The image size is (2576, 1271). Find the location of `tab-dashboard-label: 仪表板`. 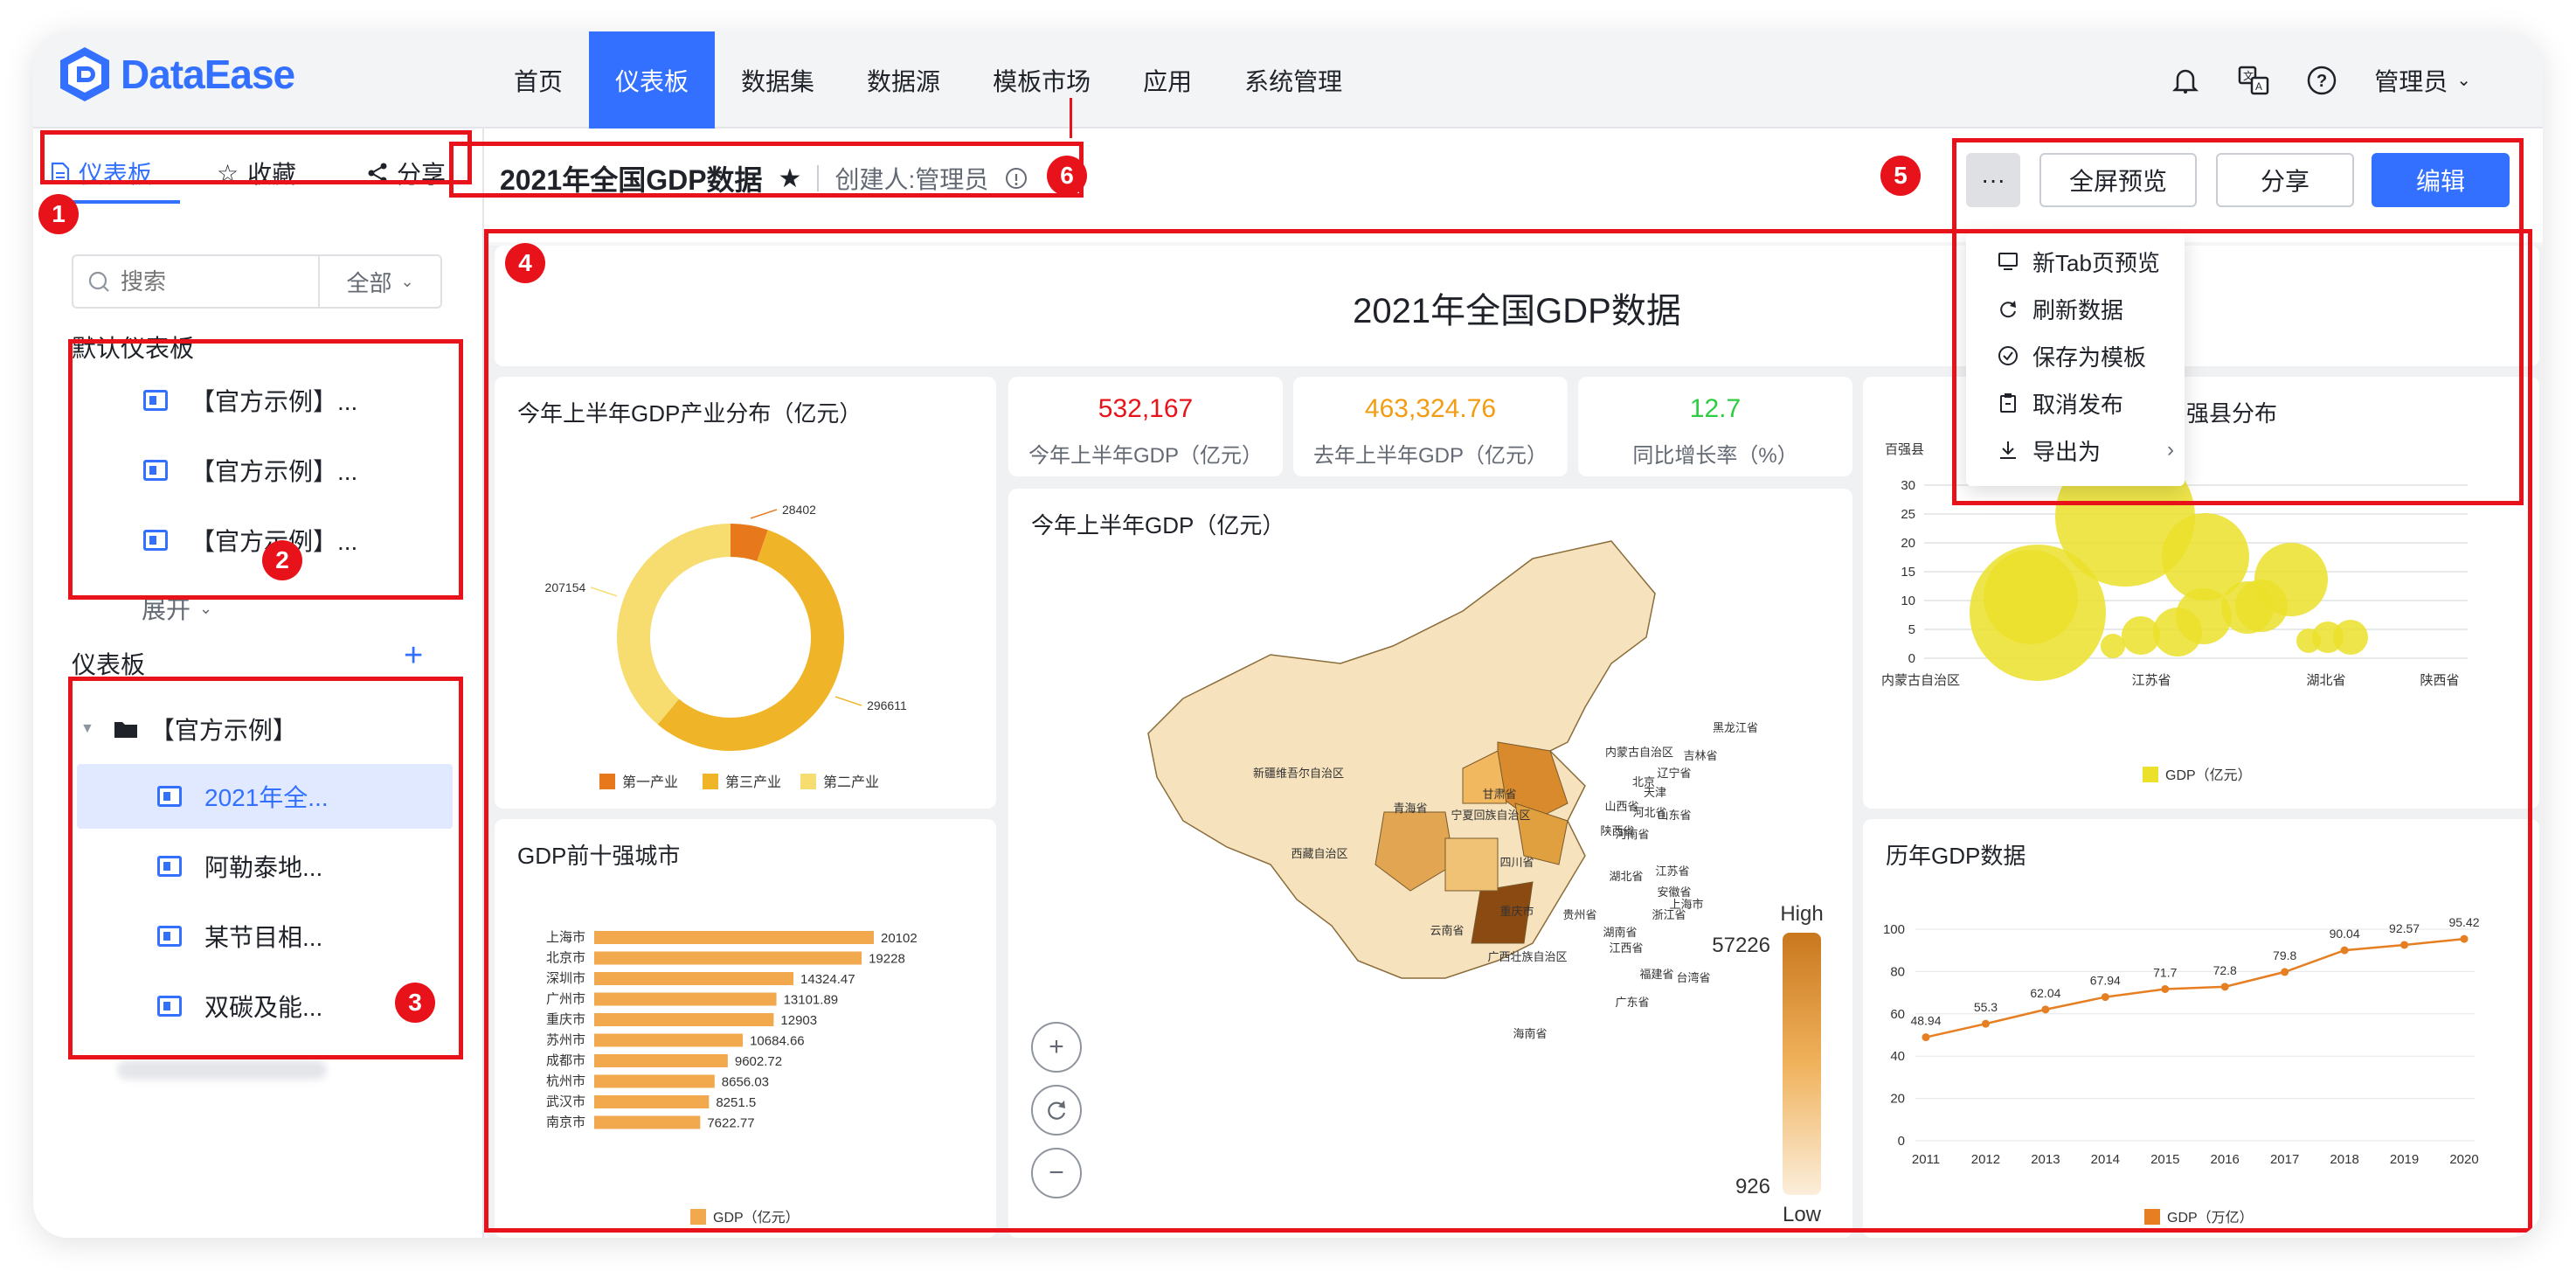

tab-dashboard-label: 仪表板 is located at coordinates (116, 174).